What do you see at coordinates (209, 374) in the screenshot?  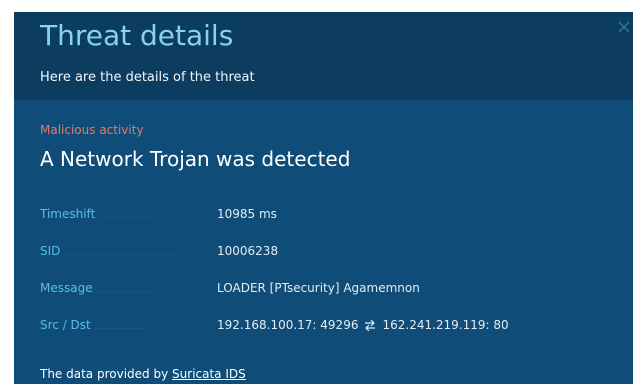 I see `suricata-ids-link: Suricata IDS` at bounding box center [209, 374].